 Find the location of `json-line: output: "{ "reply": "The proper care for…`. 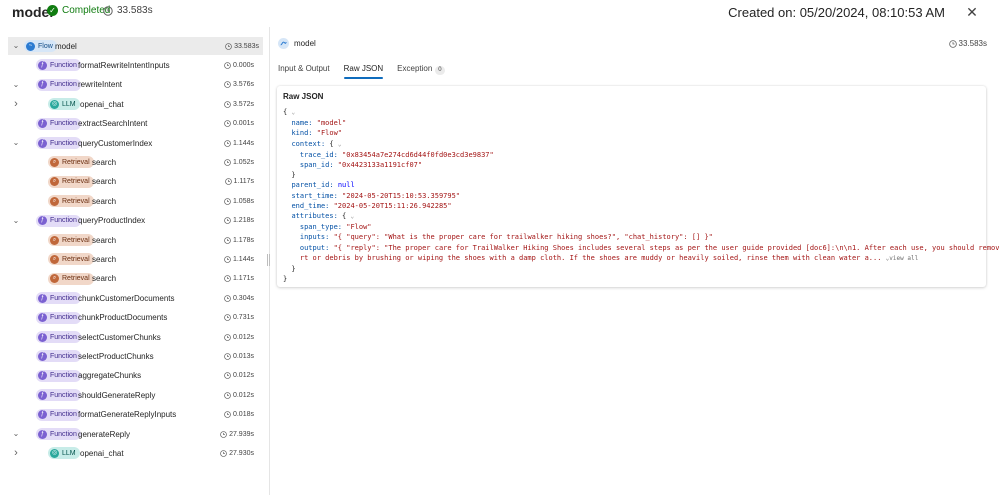

json-line: output: "{ "reply": "The proper care for… is located at coordinates (649, 247).